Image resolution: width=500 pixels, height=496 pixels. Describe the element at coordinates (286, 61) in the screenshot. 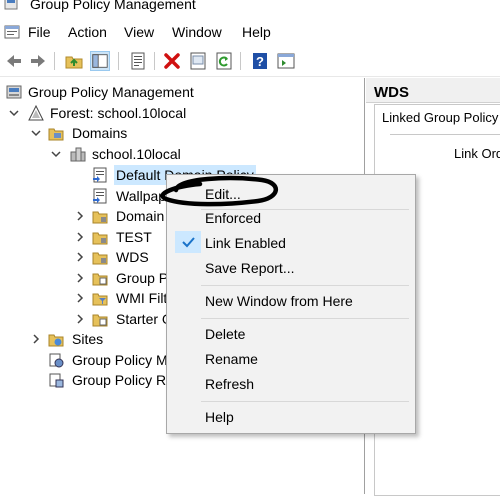

I see `console-view-icon` at that location.